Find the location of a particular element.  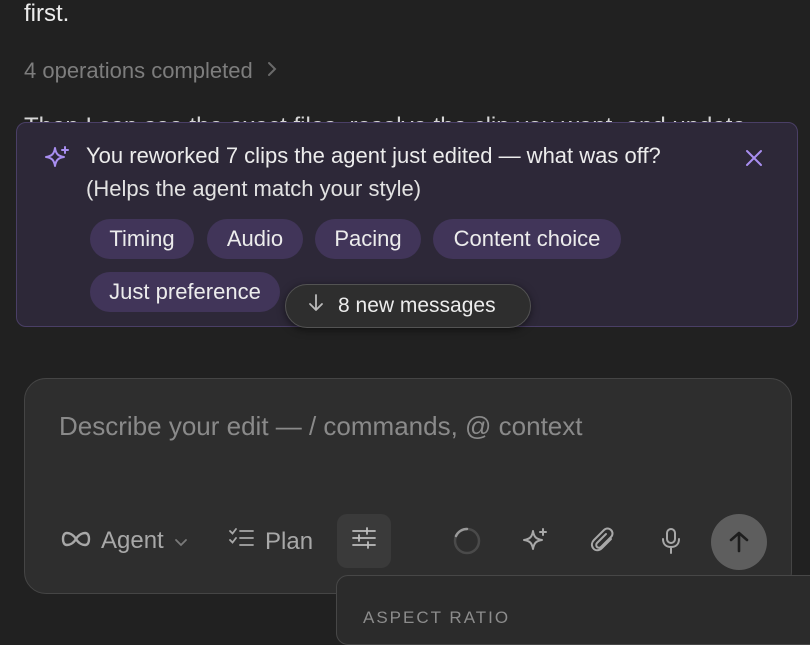

operations-summary: 4 operations completed is located at coordinates (150, 71).